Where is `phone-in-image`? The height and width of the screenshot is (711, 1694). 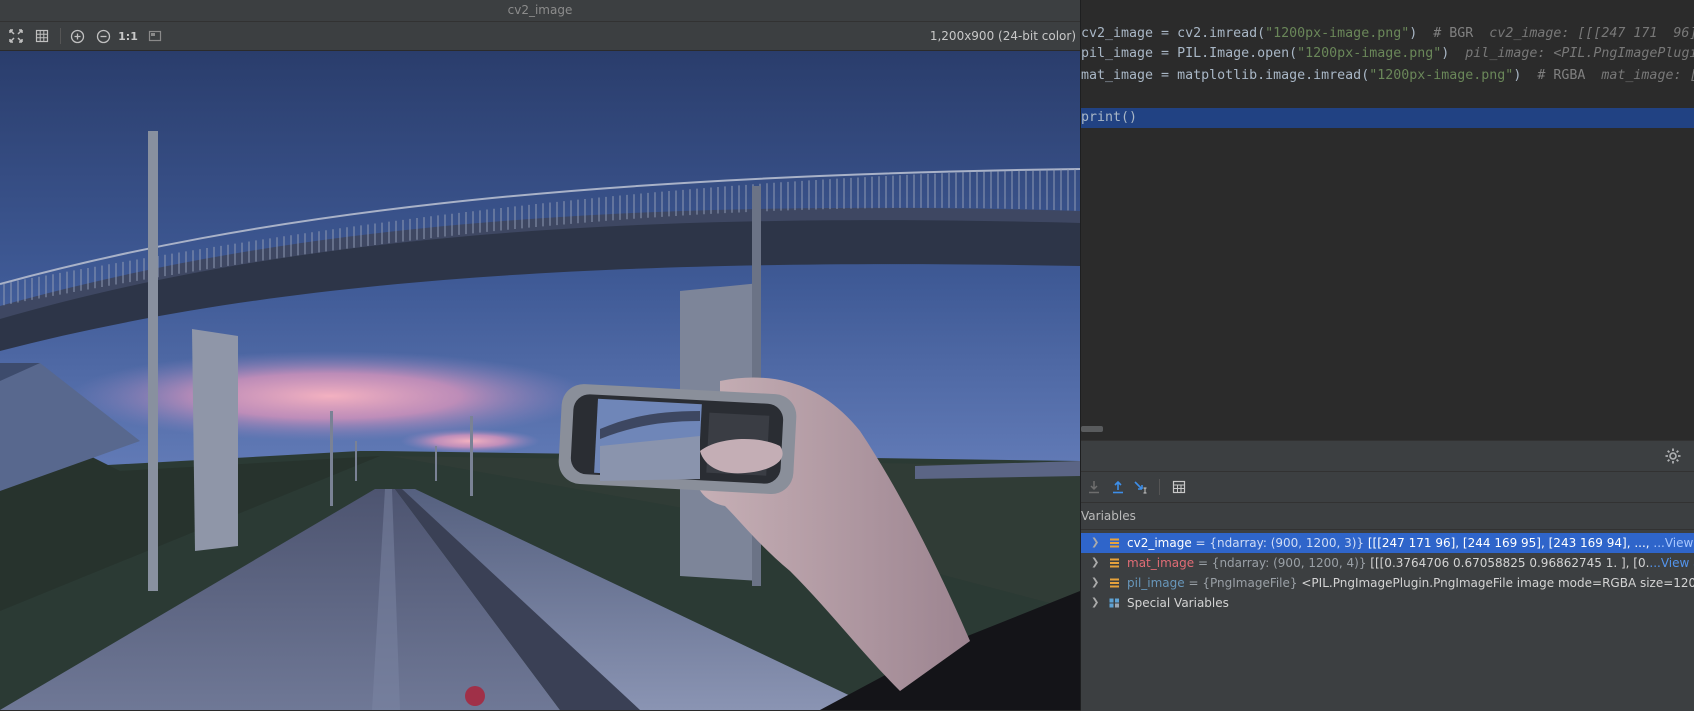
phone-in-image is located at coordinates (677, 439).